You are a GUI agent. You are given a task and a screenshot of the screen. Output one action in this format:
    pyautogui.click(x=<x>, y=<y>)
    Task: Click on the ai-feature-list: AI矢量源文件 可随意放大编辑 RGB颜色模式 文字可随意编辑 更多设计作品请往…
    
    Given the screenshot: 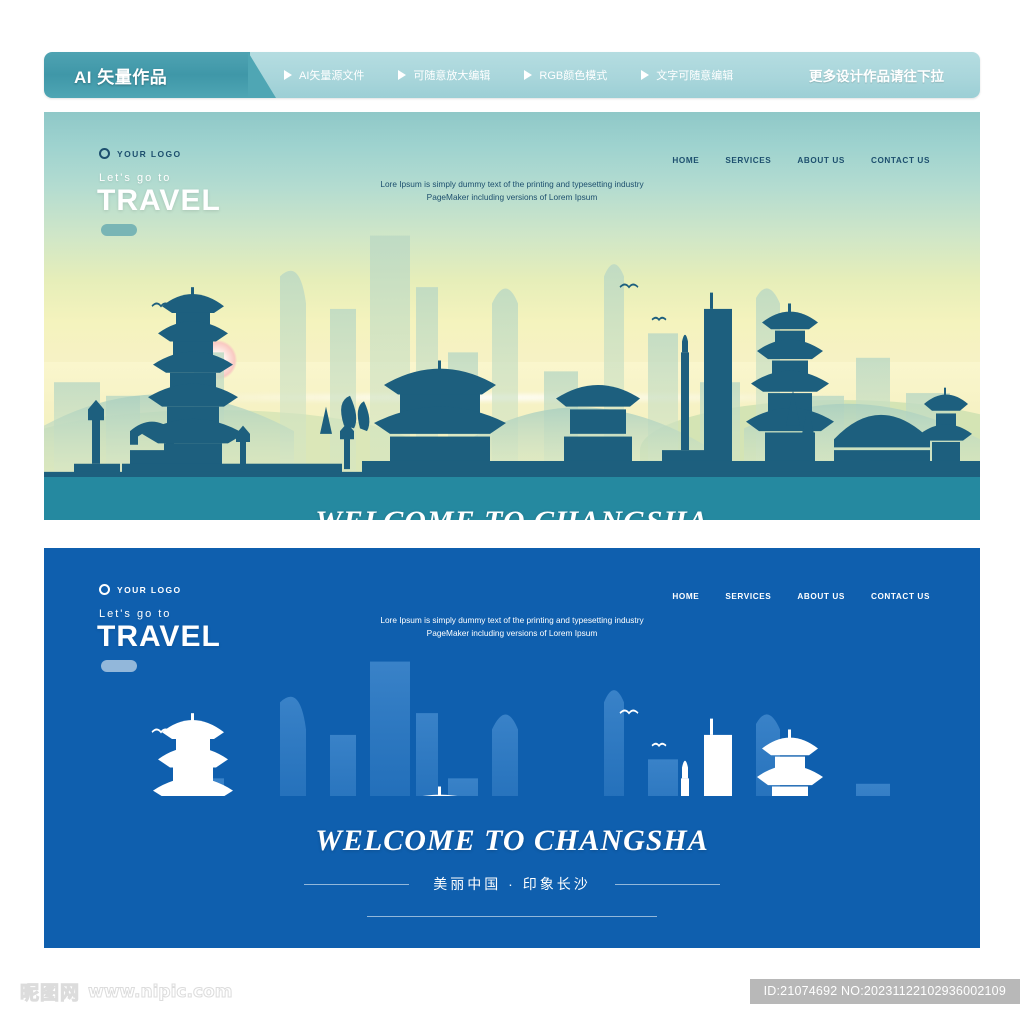 What is the action you would take?
    pyautogui.click(x=615, y=75)
    